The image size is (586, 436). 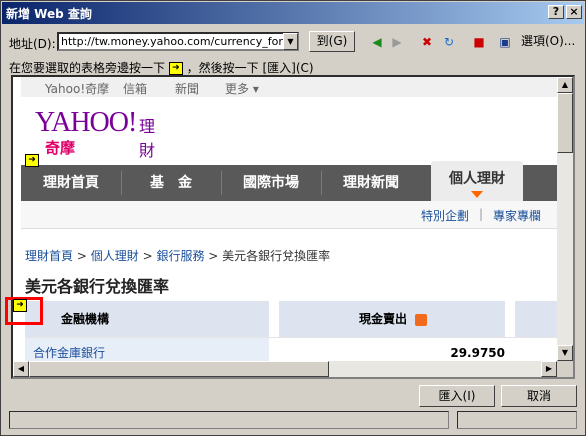 I want to click on logo-sub: 奇摩, so click(x=60, y=148).